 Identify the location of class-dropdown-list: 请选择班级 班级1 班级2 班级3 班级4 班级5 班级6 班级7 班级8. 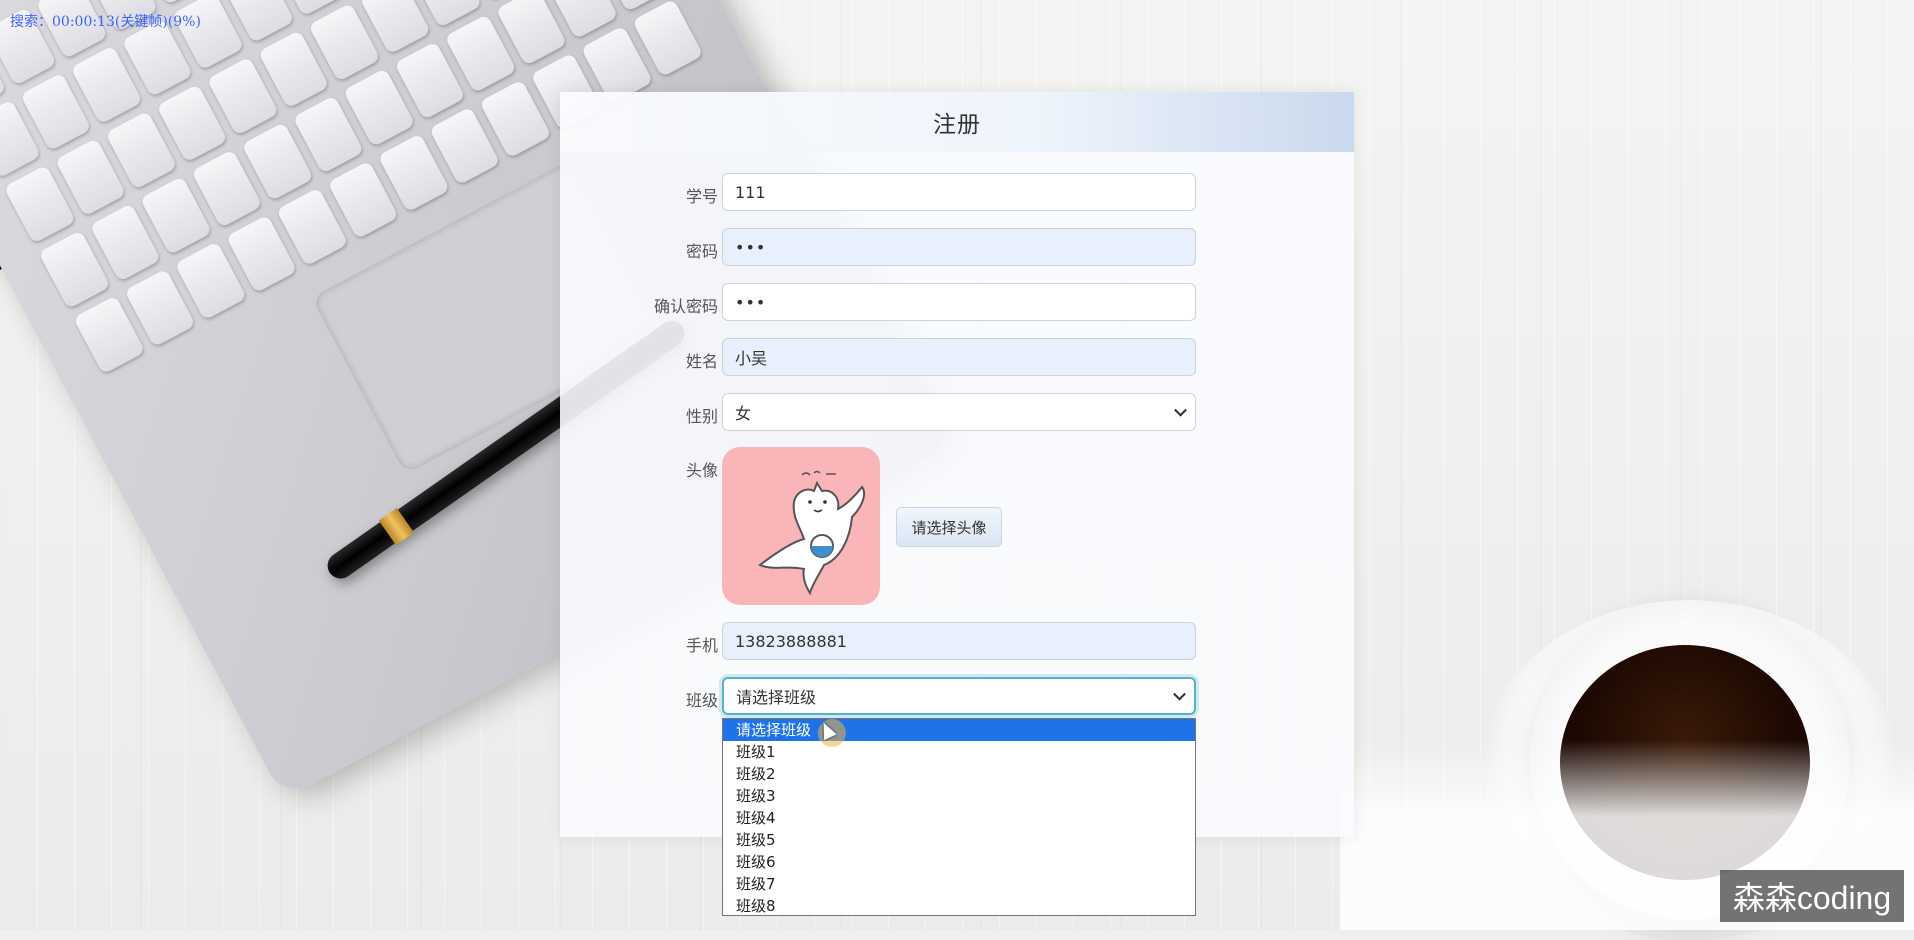
(959, 817).